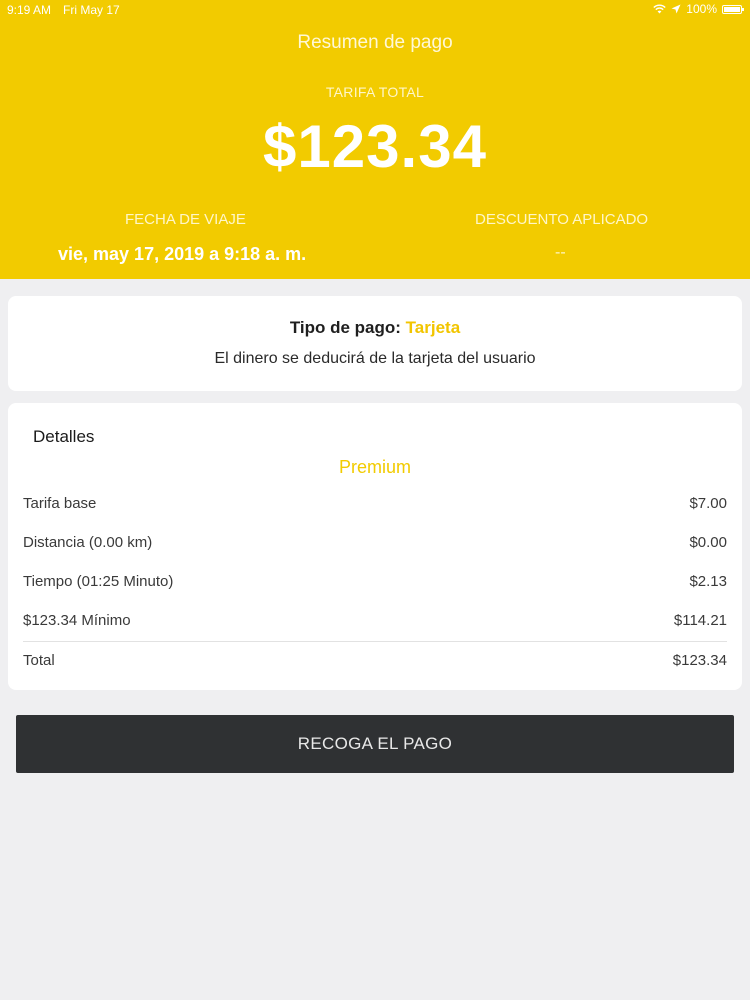 Image resolution: width=750 pixels, height=1000 pixels. What do you see at coordinates (676, 9) in the screenshot?
I see `location-arrow-icon` at bounding box center [676, 9].